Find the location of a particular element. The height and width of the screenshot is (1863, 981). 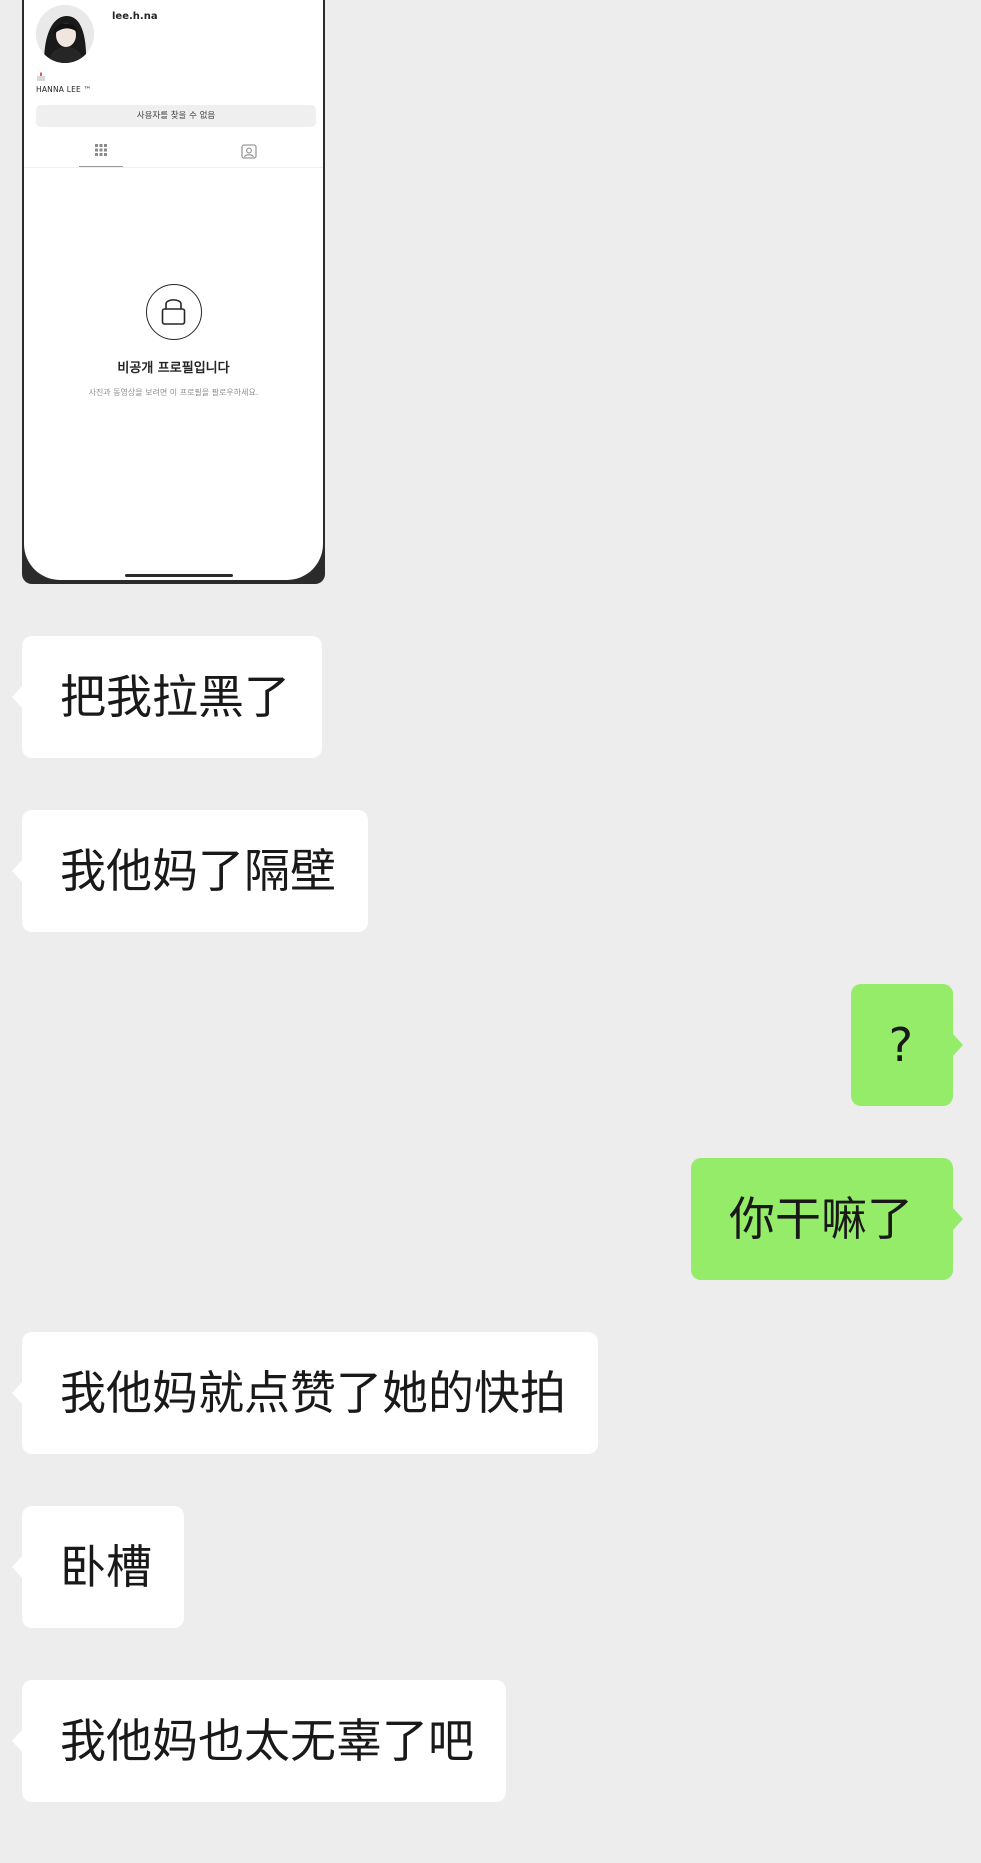

tabs-divider is located at coordinates (173, 167).